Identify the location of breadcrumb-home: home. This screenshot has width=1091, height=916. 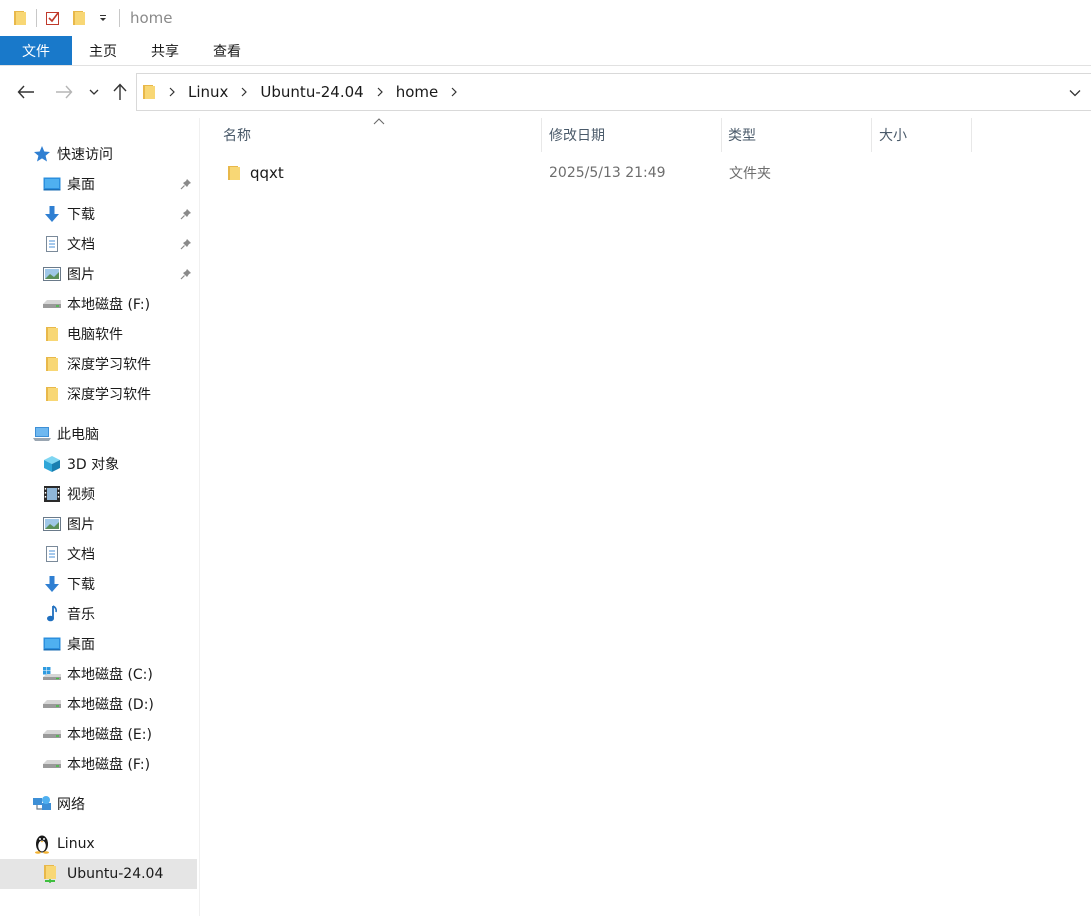
(417, 92).